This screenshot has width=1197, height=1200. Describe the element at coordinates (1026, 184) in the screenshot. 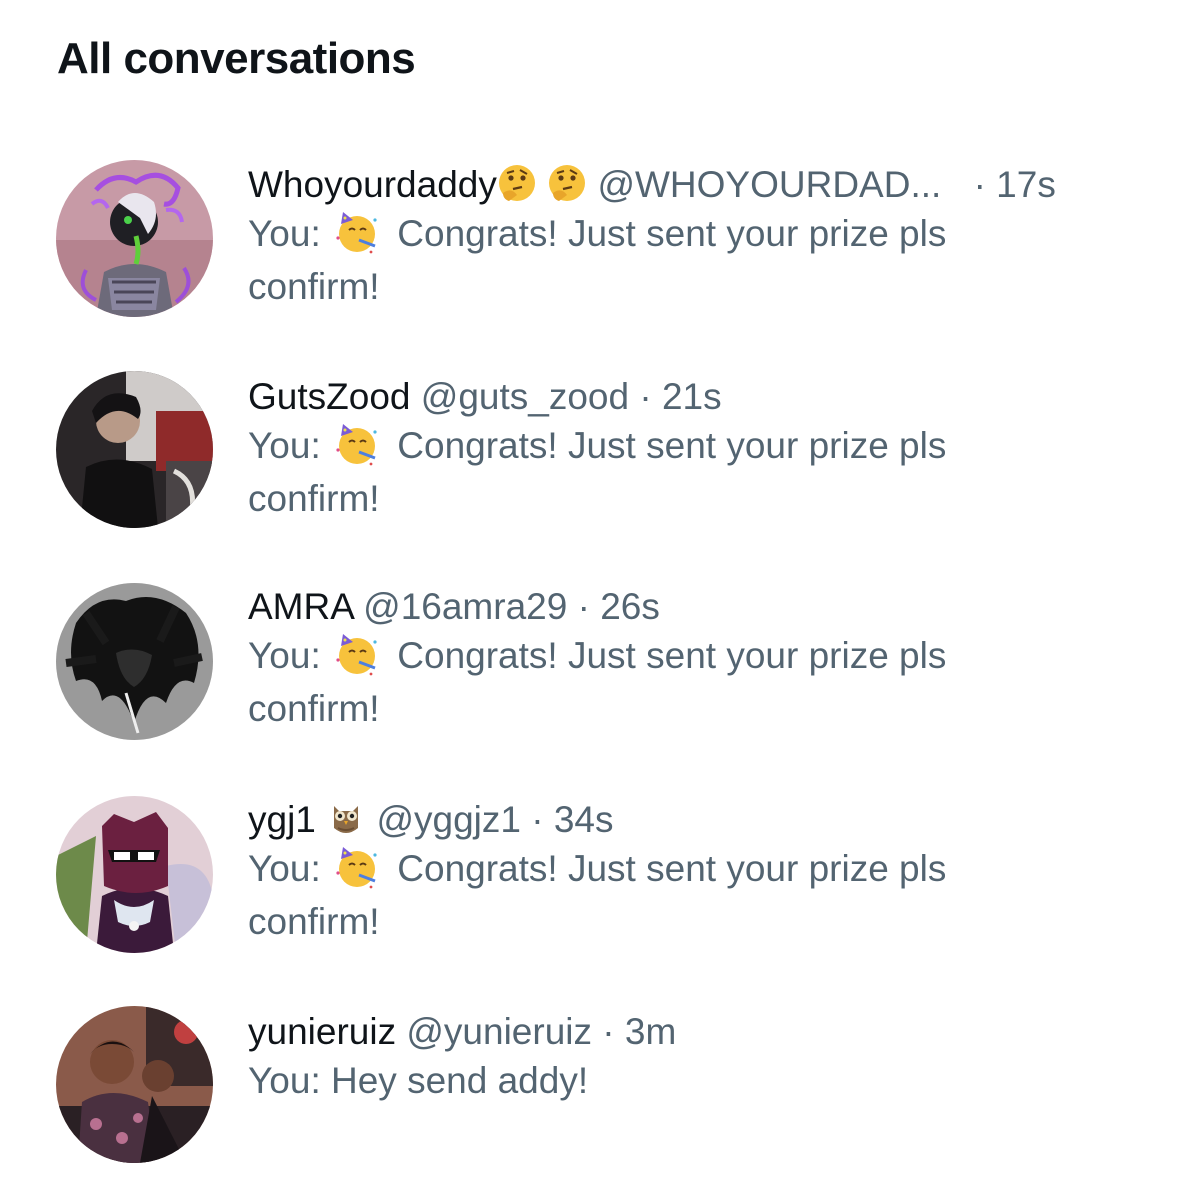

I see `timestamp: 17s` at that location.